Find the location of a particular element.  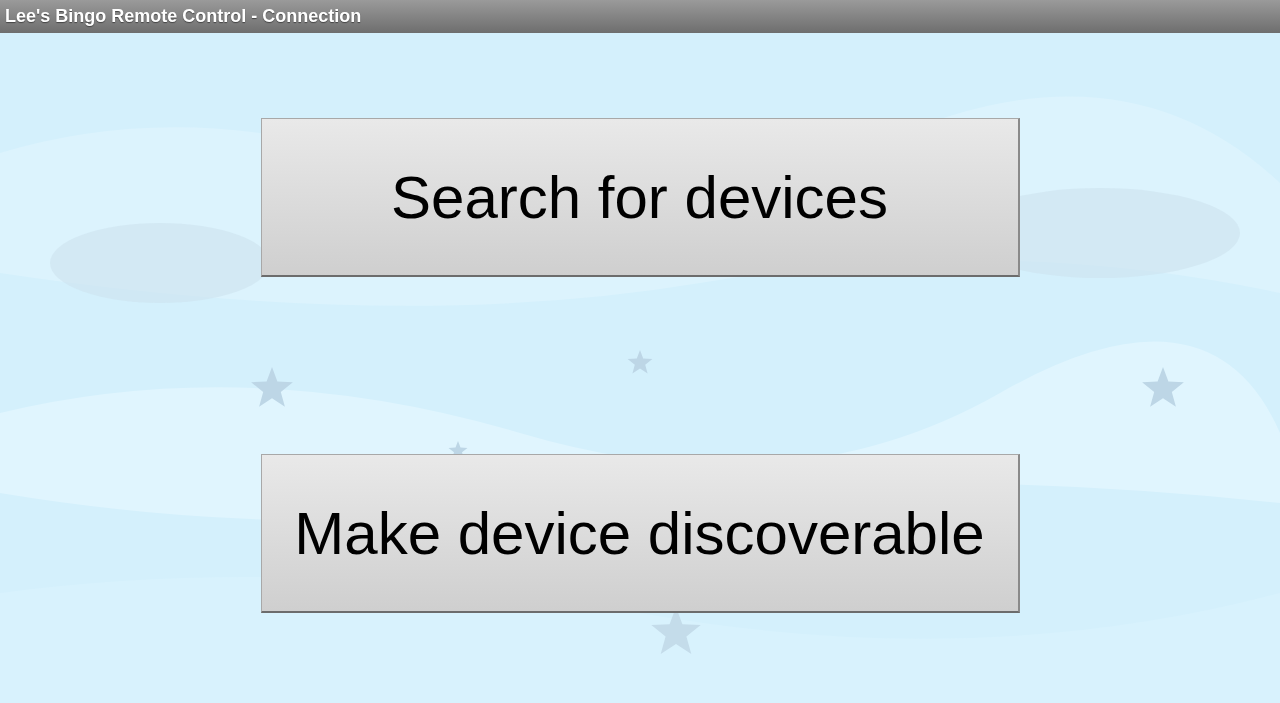

window-title: Lee's Bingo Remote Control - Connection is located at coordinates (183, 16).